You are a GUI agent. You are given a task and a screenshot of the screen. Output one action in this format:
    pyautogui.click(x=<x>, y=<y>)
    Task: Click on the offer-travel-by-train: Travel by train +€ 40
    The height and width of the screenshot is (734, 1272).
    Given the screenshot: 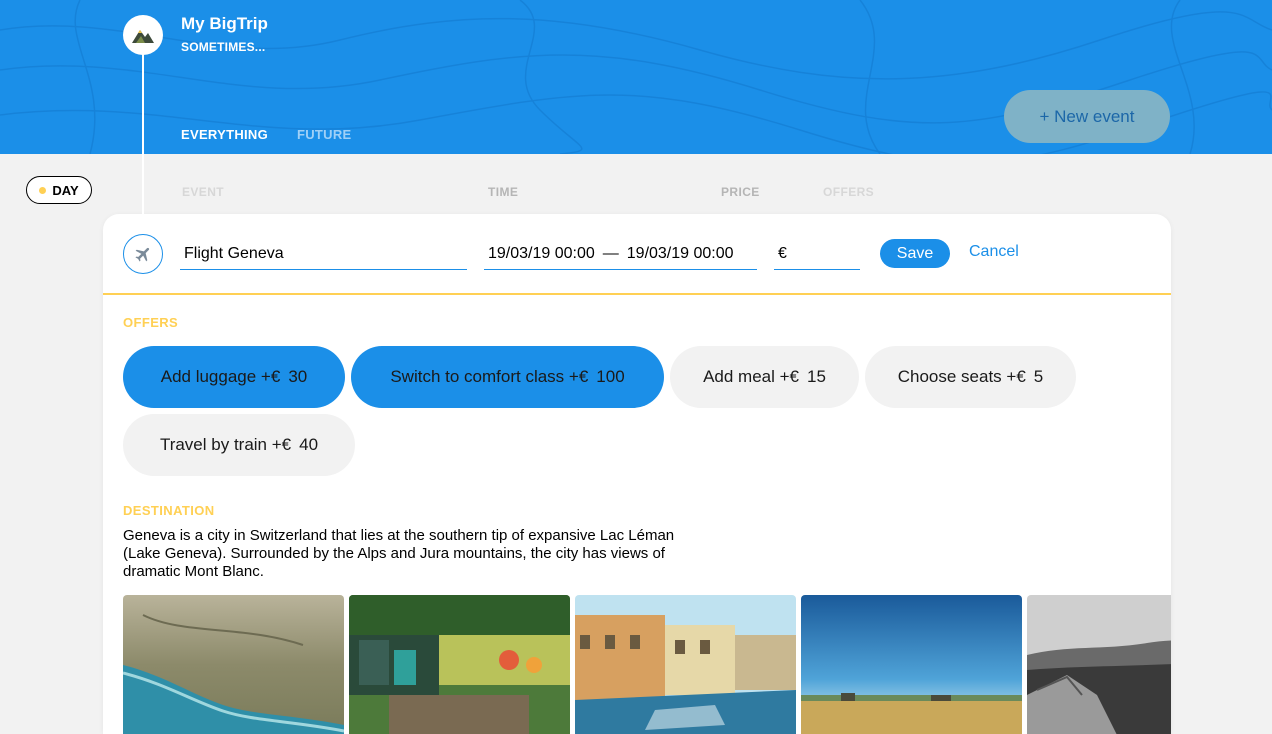 What is the action you would take?
    pyautogui.click(x=239, y=445)
    